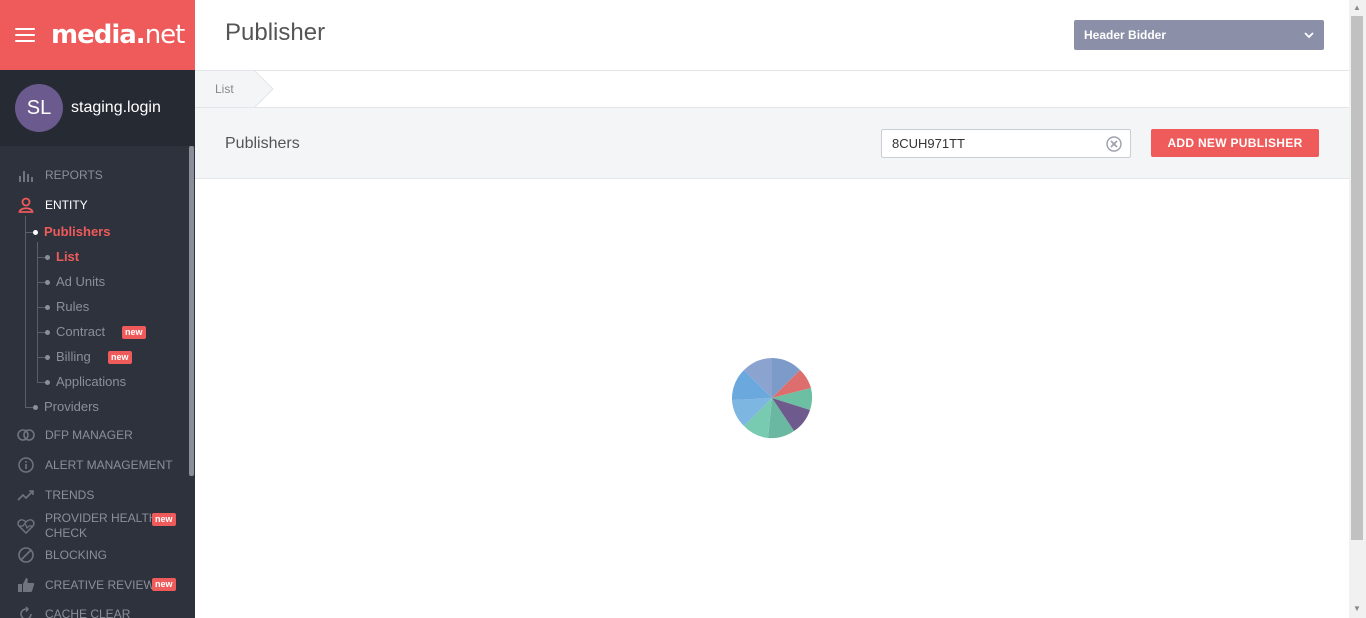  Describe the element at coordinates (26, 435) in the screenshot. I see `rings-icon` at that location.